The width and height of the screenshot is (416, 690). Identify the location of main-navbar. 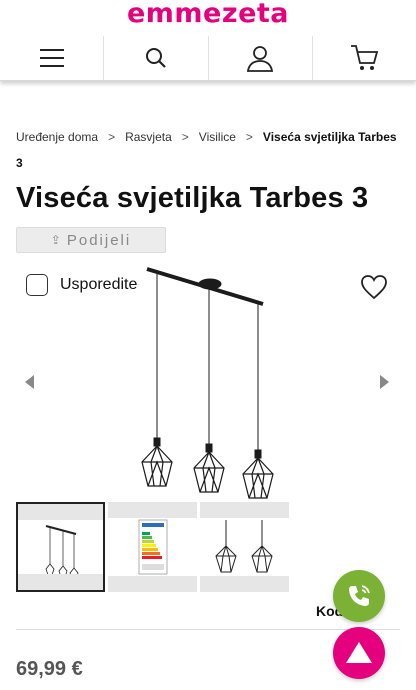
(208, 58).